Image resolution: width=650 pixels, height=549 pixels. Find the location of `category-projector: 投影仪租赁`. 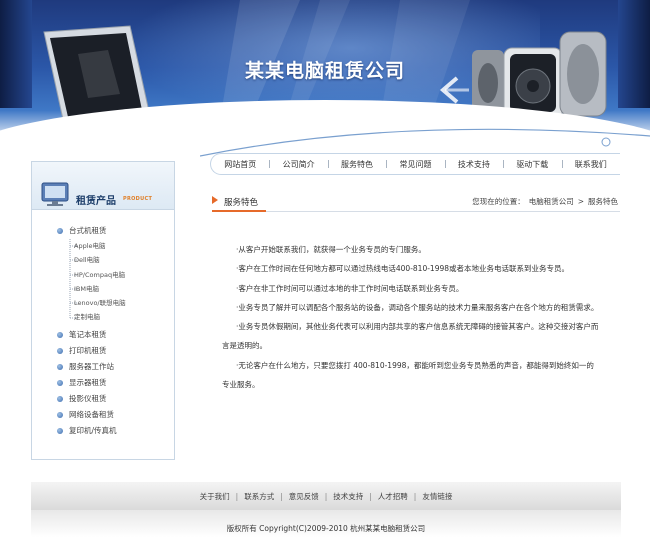

category-projector: 投影仪租赁 is located at coordinates (103, 399).